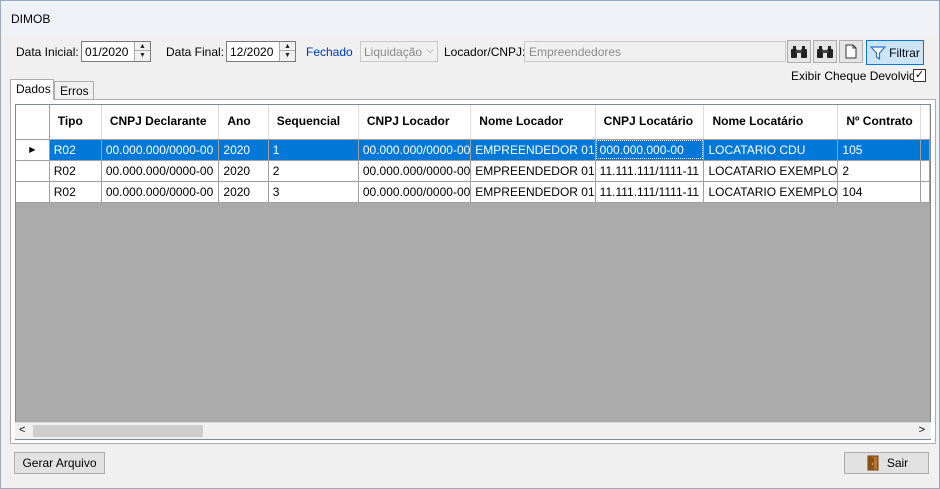 The width and height of the screenshot is (940, 489). I want to click on filter-funnel-icon, so click(878, 52).